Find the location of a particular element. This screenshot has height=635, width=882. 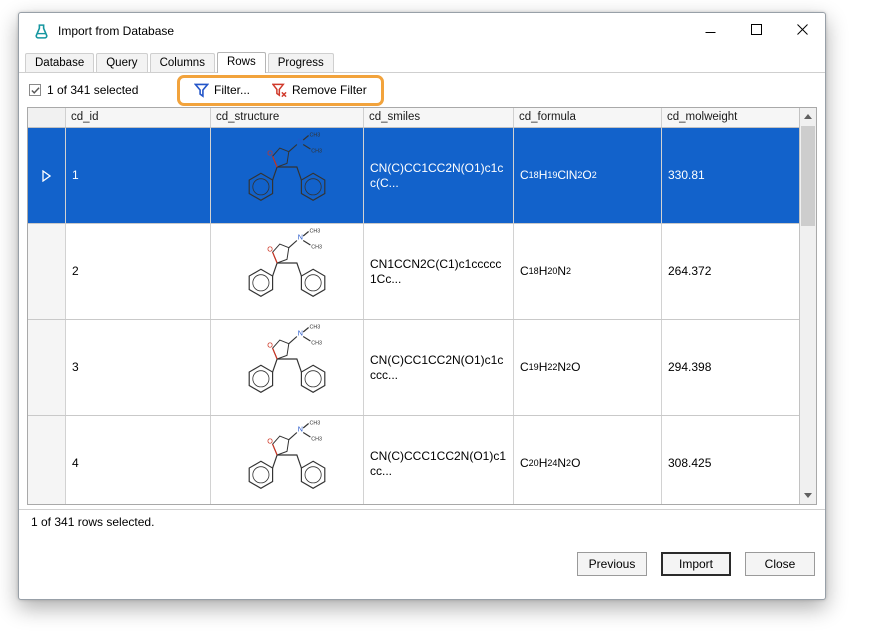

filter-button-group: Filter... Remove Filter is located at coordinates (280, 90).